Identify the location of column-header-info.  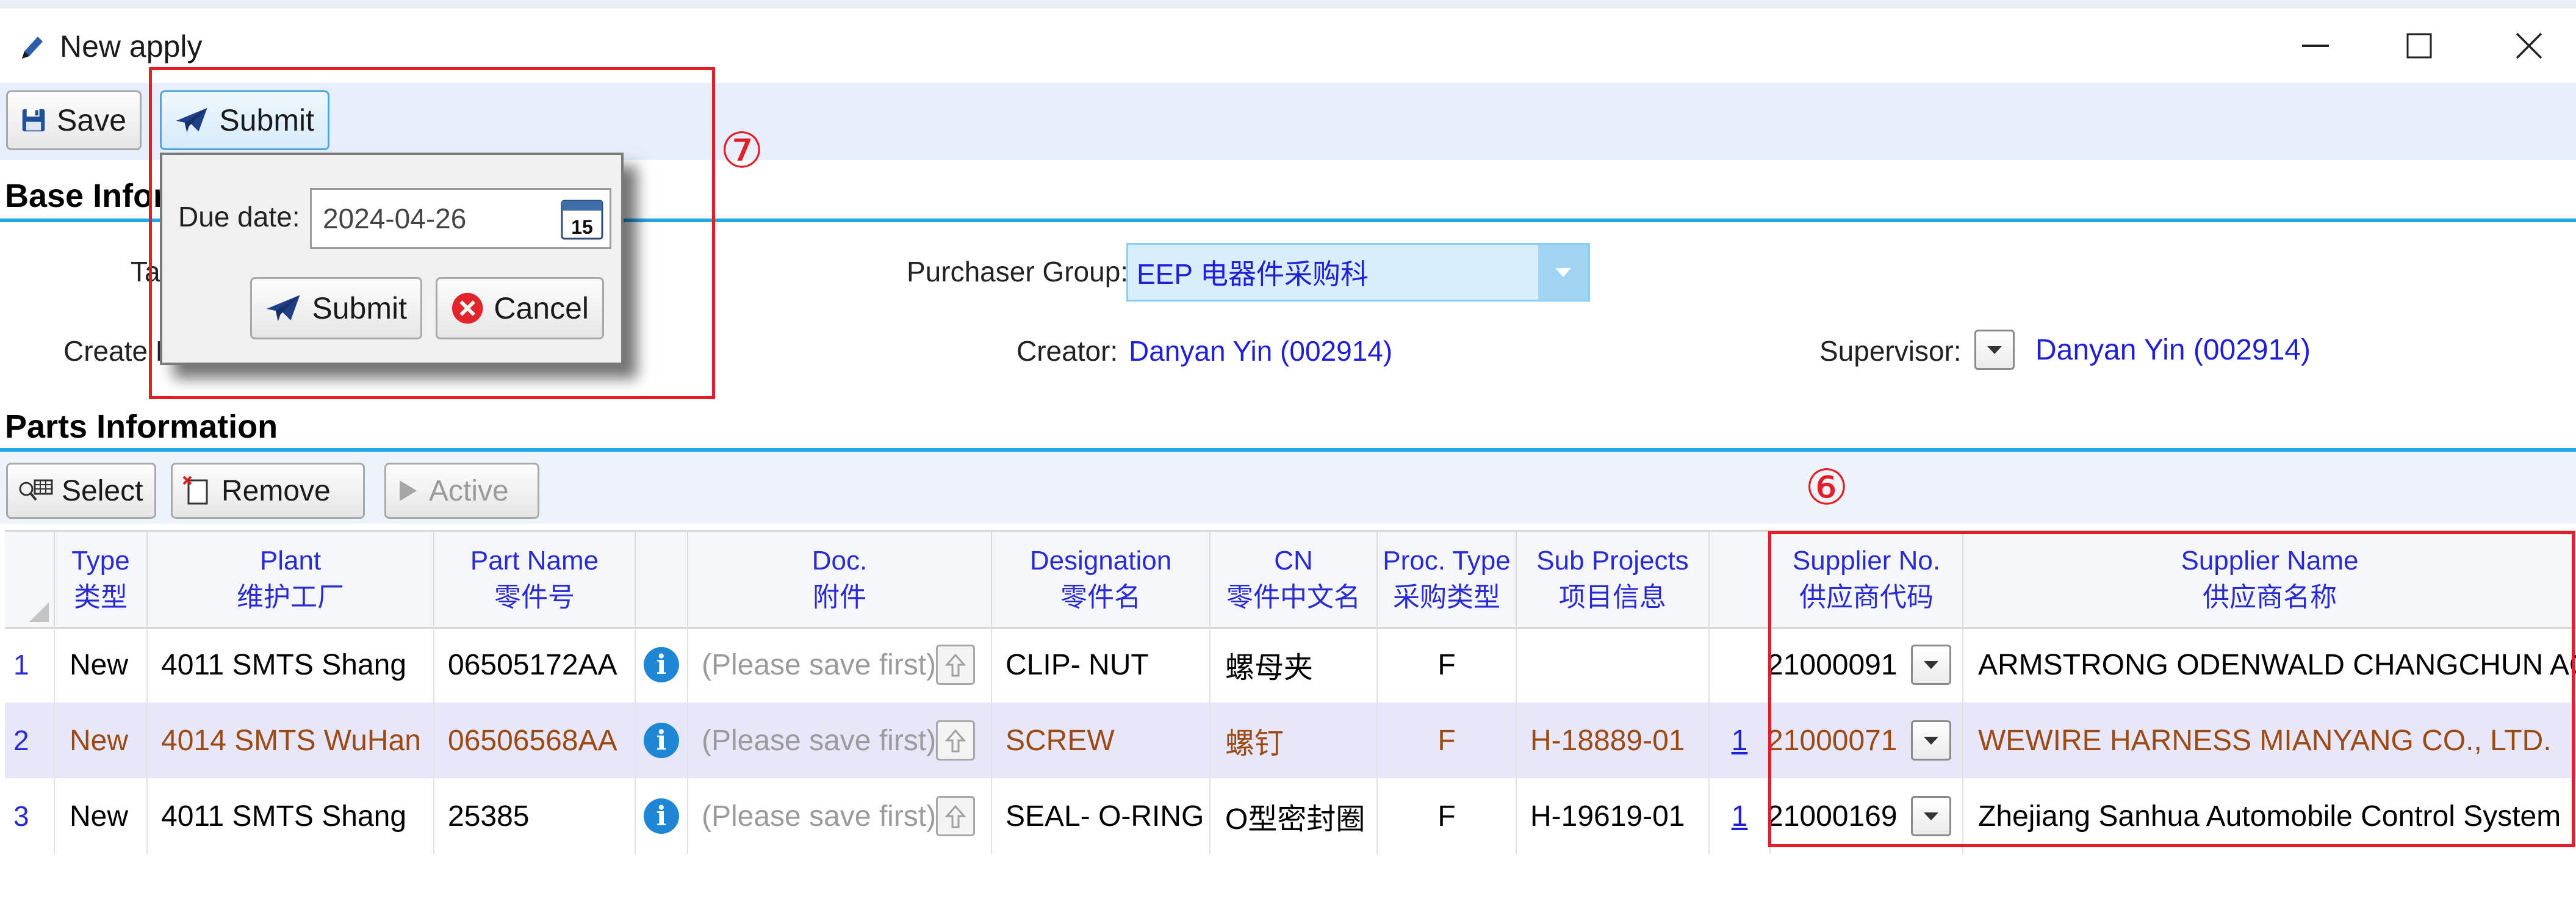
(662, 579).